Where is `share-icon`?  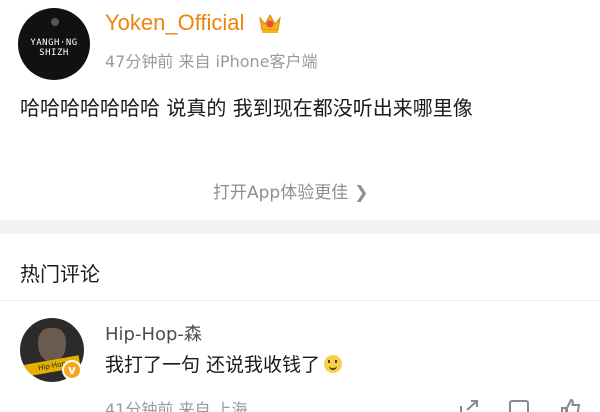 share-icon is located at coordinates (469, 405).